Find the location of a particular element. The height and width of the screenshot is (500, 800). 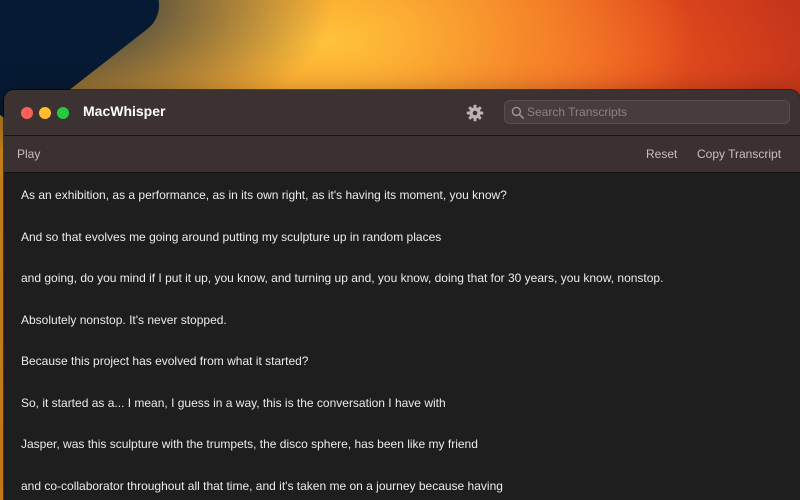

search-icon is located at coordinates (517, 112).